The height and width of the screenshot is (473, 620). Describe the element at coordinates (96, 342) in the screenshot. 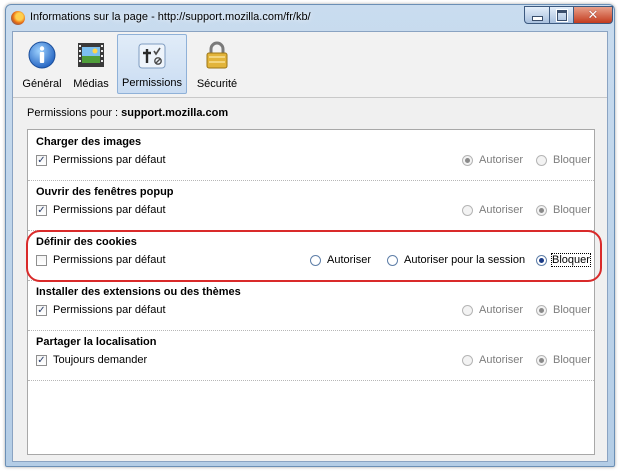

I see `group-title: Partager la localisation` at that location.